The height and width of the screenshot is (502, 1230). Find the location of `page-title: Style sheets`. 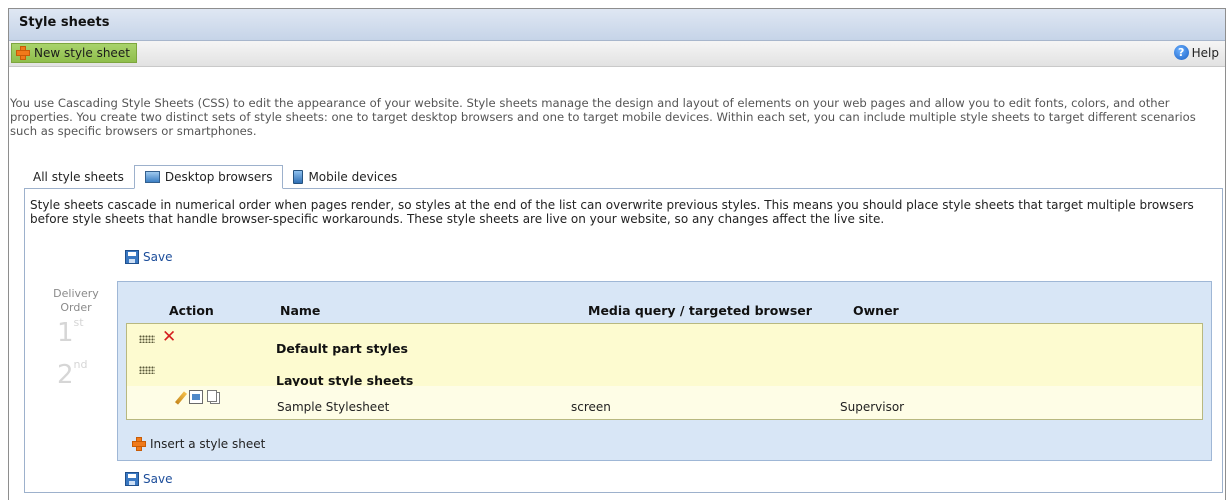

page-title: Style sheets is located at coordinates (617, 25).